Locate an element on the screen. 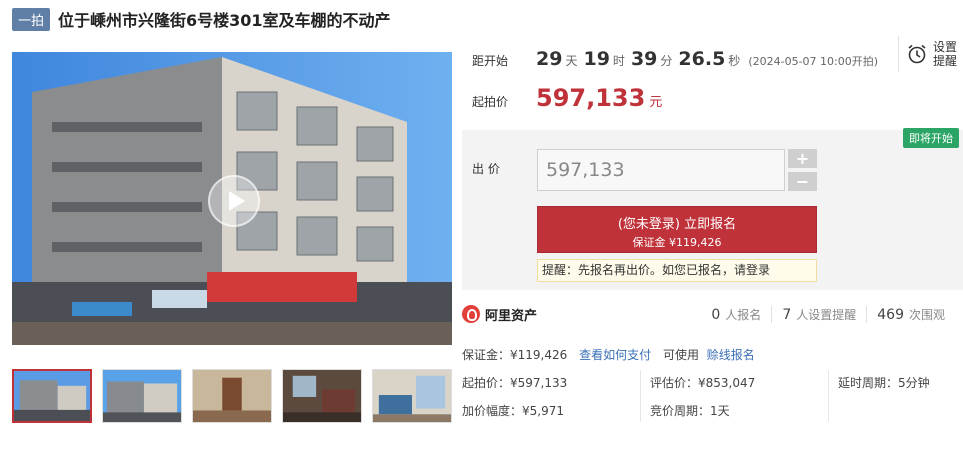 The image size is (963, 464). countdown-label: 距开始 is located at coordinates (490, 61).